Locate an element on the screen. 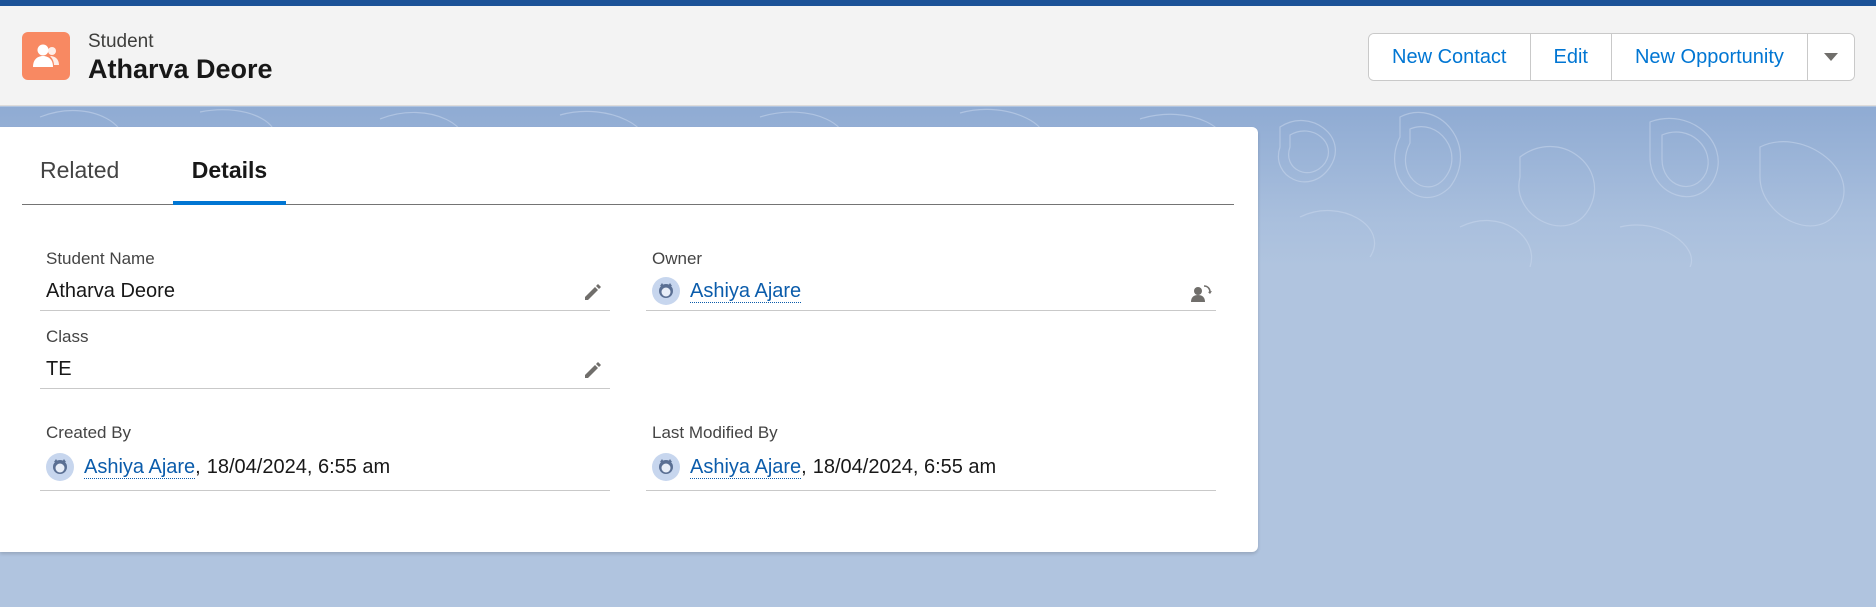  class-value: TE is located at coordinates (59, 369).